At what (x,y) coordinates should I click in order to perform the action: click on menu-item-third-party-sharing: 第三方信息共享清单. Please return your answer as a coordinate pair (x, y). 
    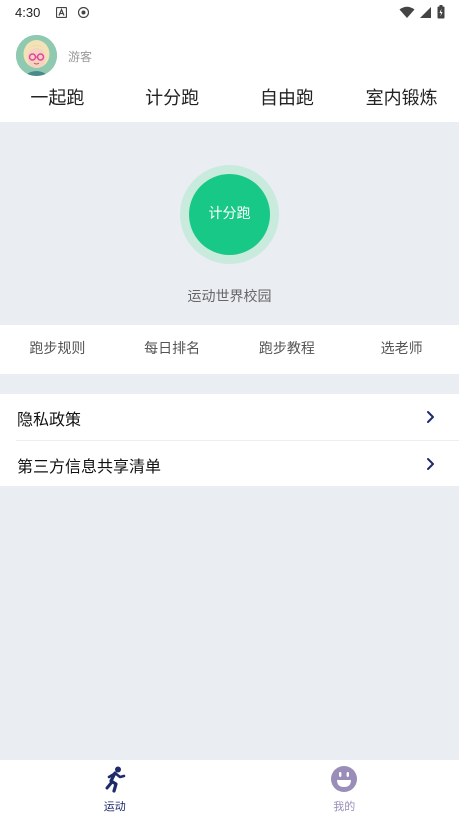
    Looking at the image, I should click on (237, 463).